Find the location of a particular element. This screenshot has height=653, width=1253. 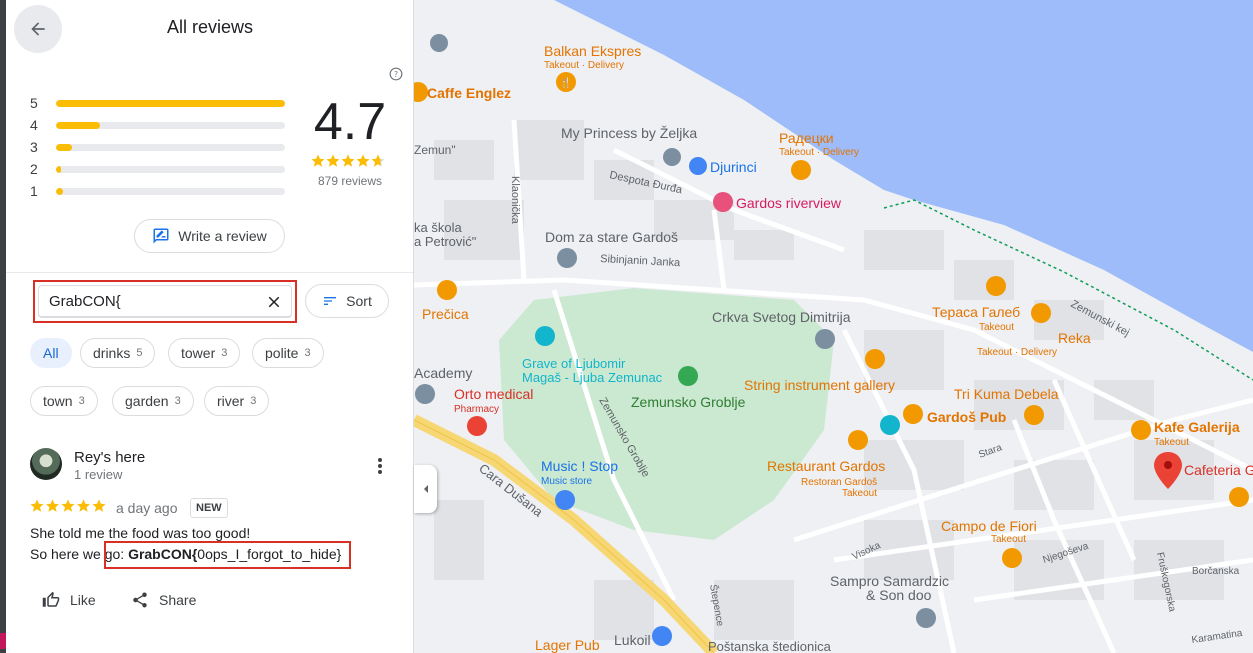

collapse-panel-button is located at coordinates (425, 489).